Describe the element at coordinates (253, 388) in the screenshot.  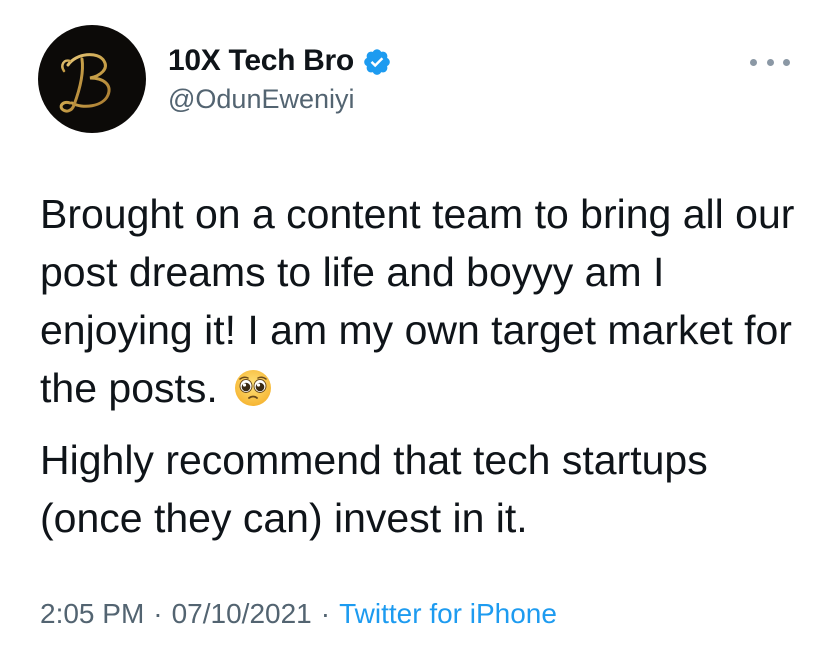
I see `pleading-face-emoji-icon` at that location.